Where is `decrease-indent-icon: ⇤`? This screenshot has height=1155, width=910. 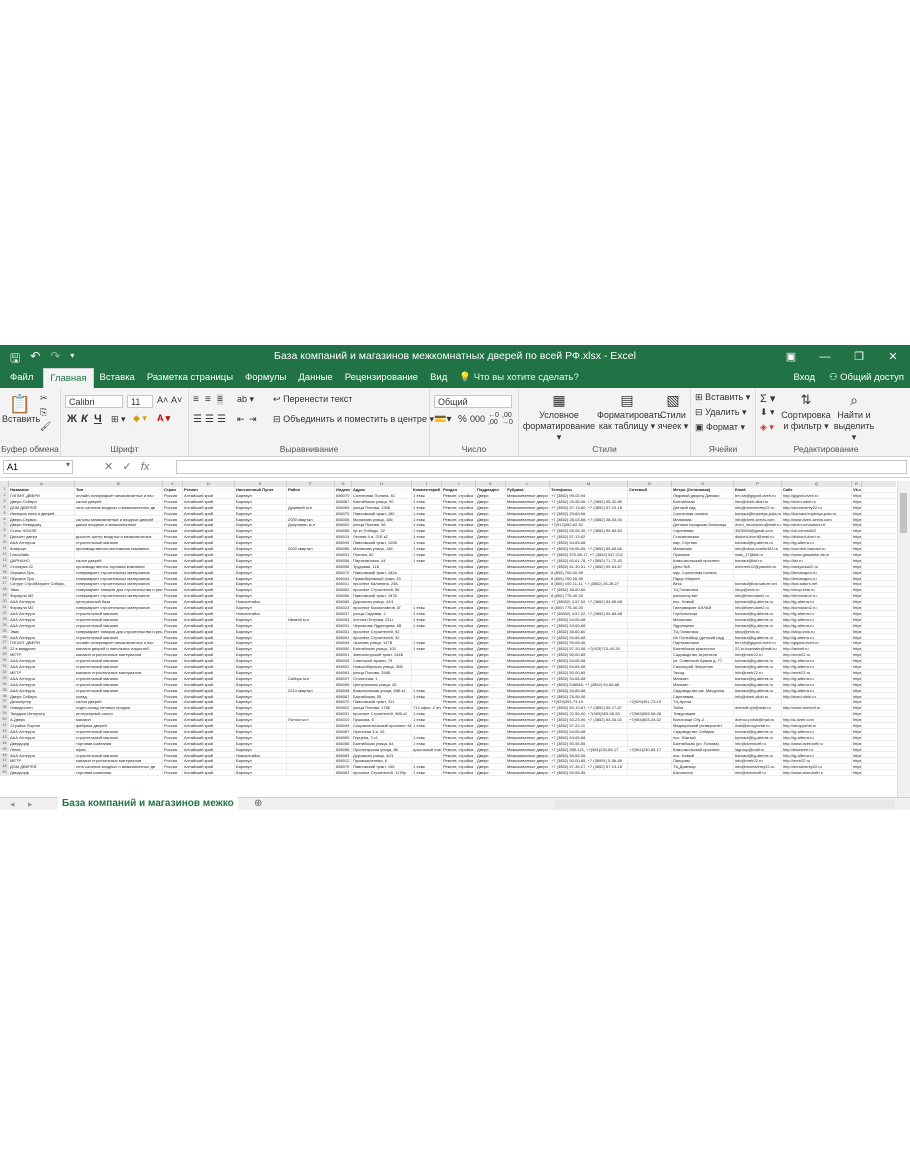 decrease-indent-icon: ⇤ is located at coordinates (241, 419).